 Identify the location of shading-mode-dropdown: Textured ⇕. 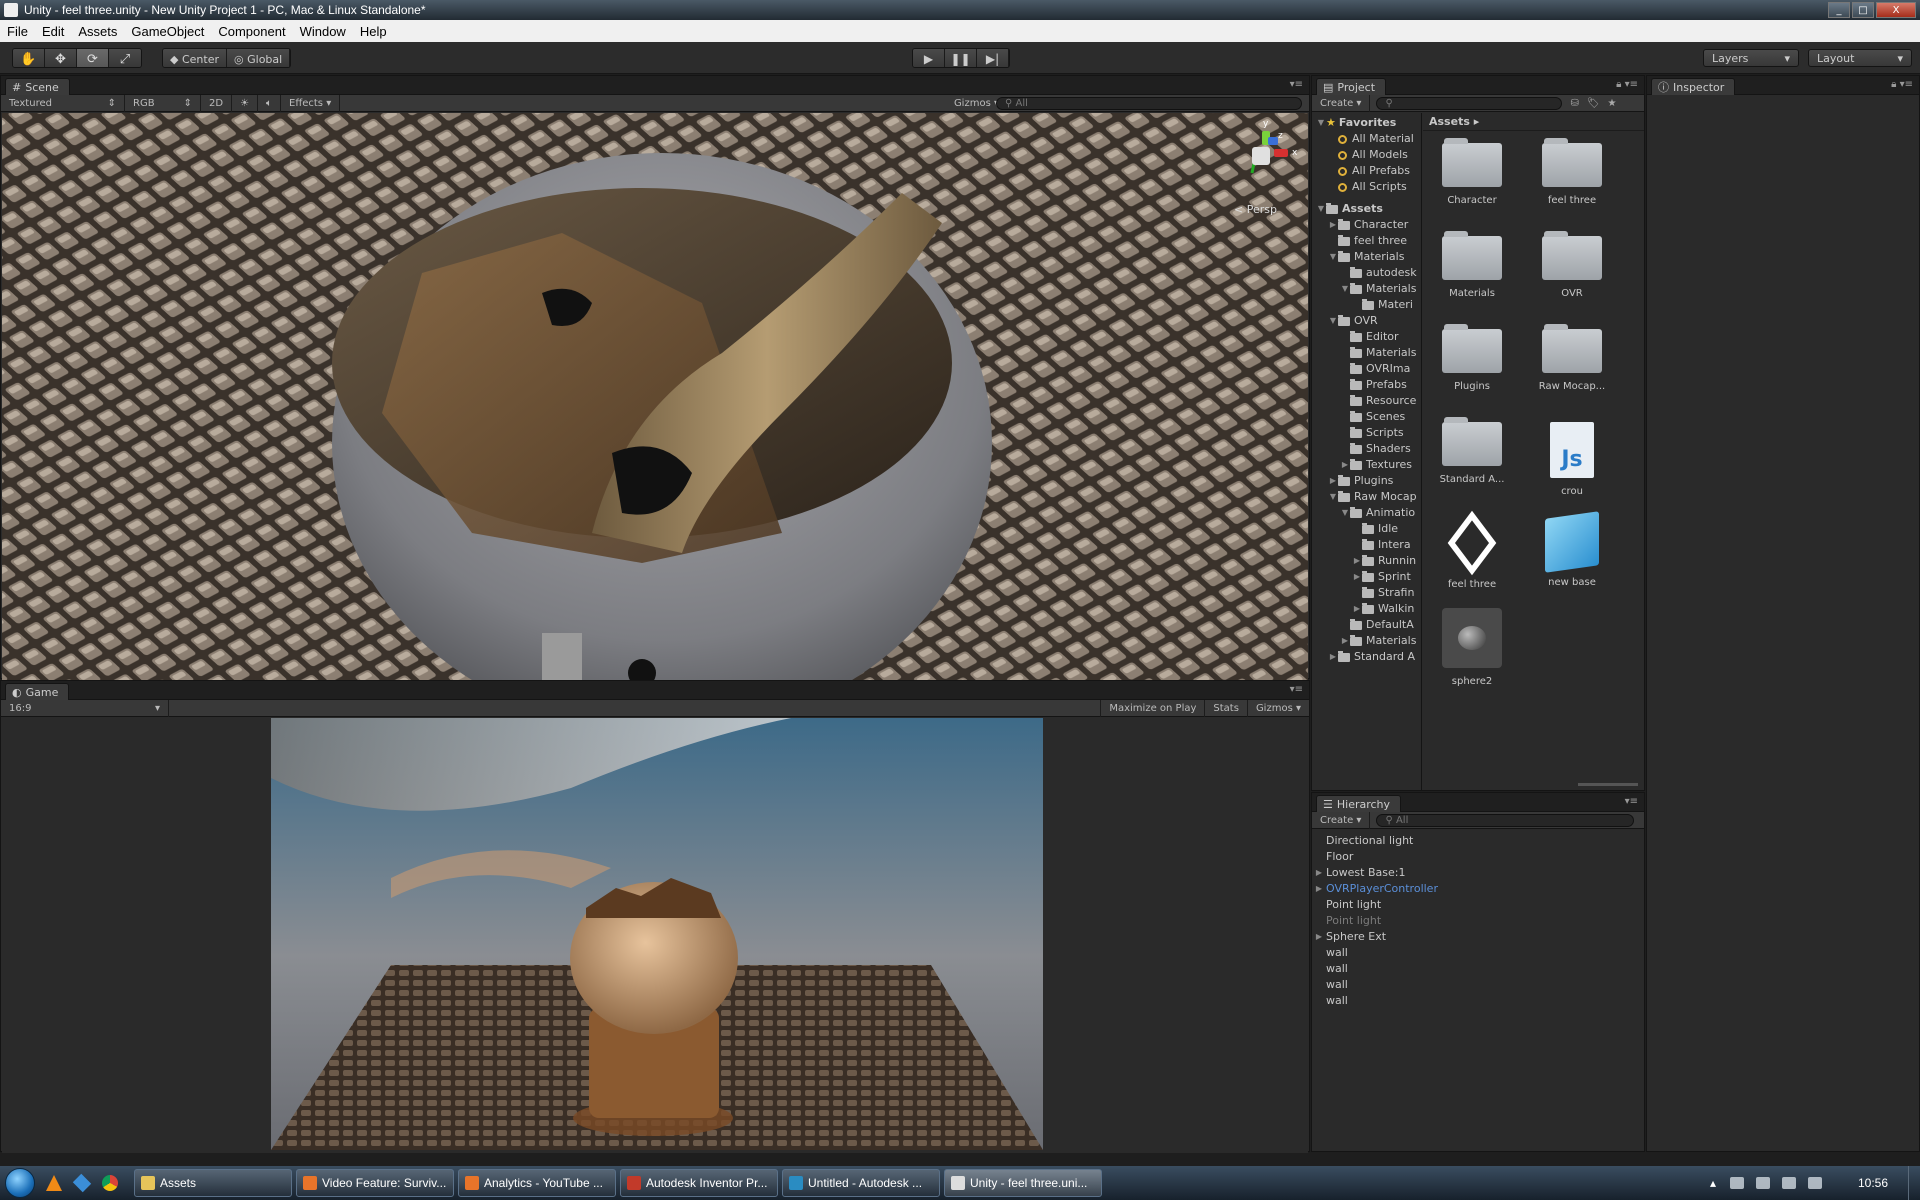
(63, 103).